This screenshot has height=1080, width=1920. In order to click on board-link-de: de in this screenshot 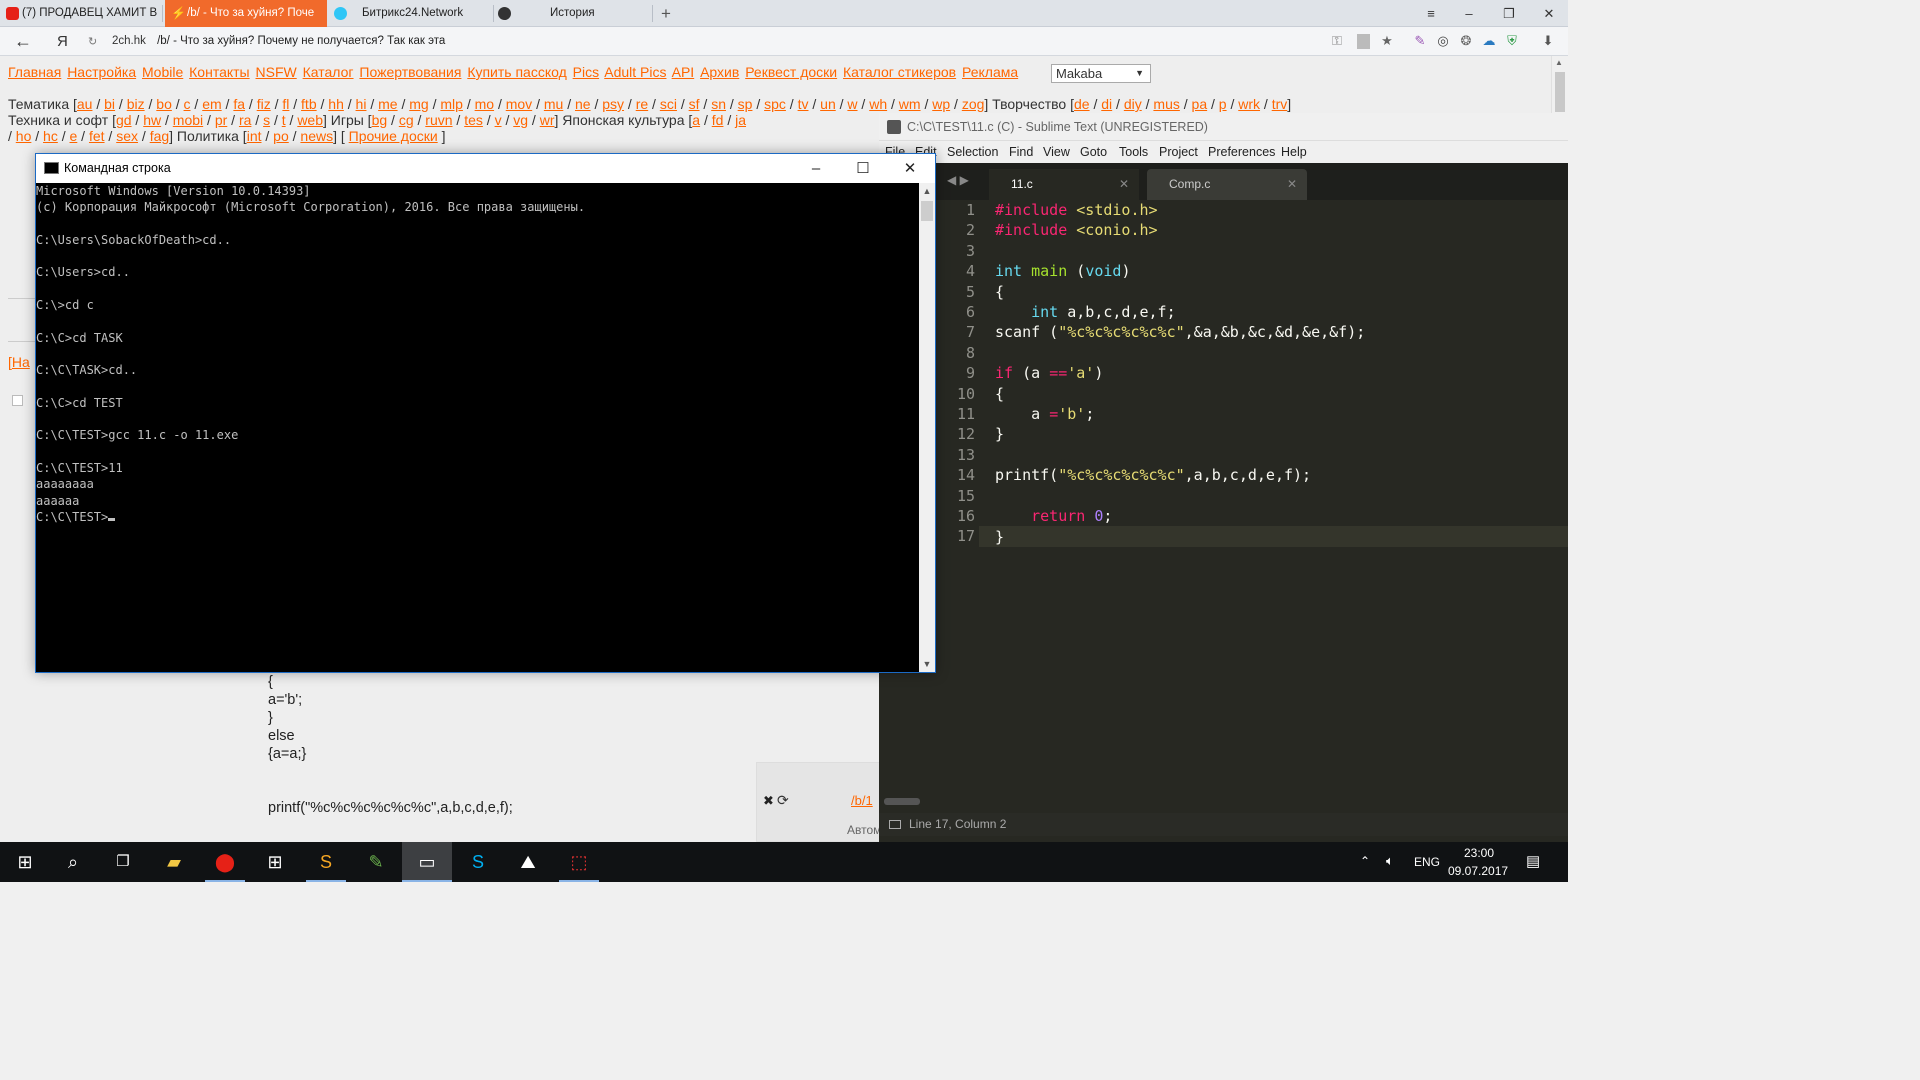, I will do `click(1082, 104)`.